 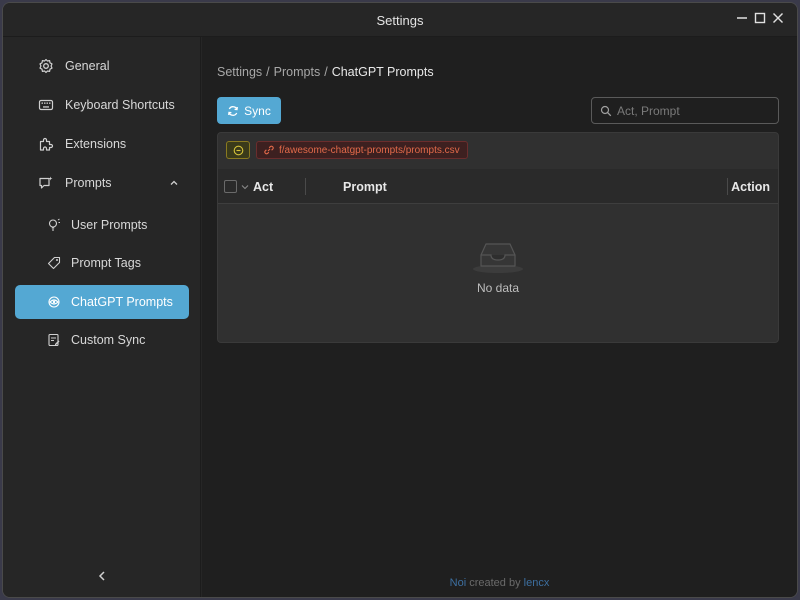 What do you see at coordinates (778, 18) in the screenshot?
I see `close-icon` at bounding box center [778, 18].